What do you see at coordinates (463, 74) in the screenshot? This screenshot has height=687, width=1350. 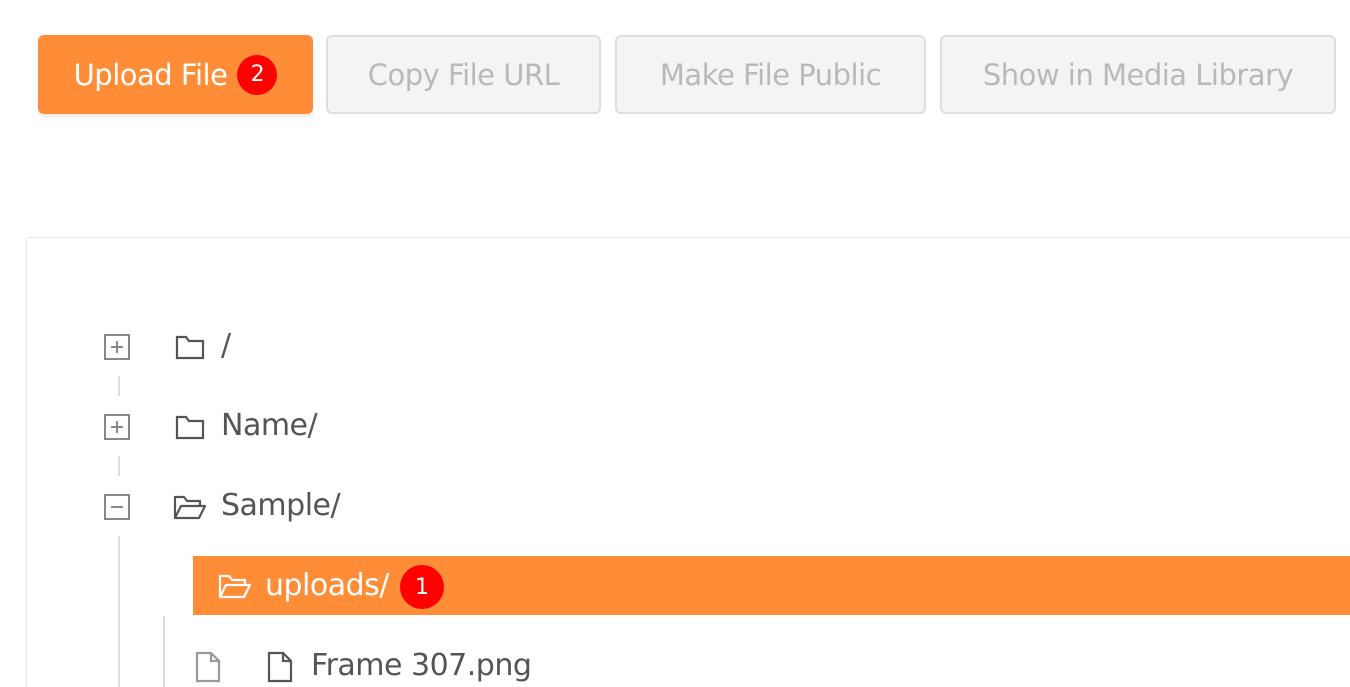 I see `copy-file-url-button: Copy File URL` at bounding box center [463, 74].